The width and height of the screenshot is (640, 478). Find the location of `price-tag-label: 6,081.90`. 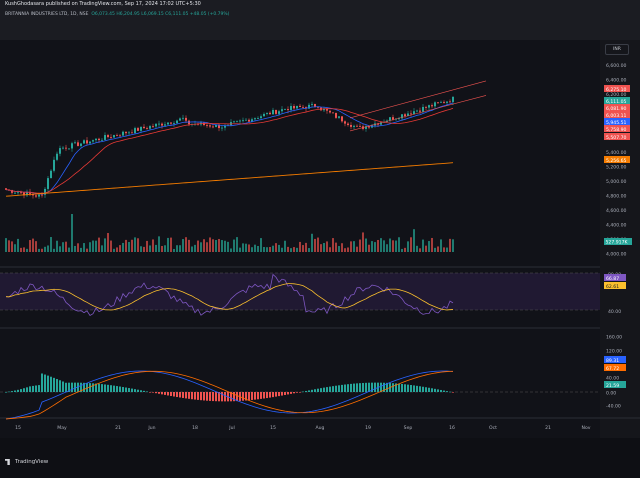

price-tag-label: 6,081.90 is located at coordinates (616, 109).